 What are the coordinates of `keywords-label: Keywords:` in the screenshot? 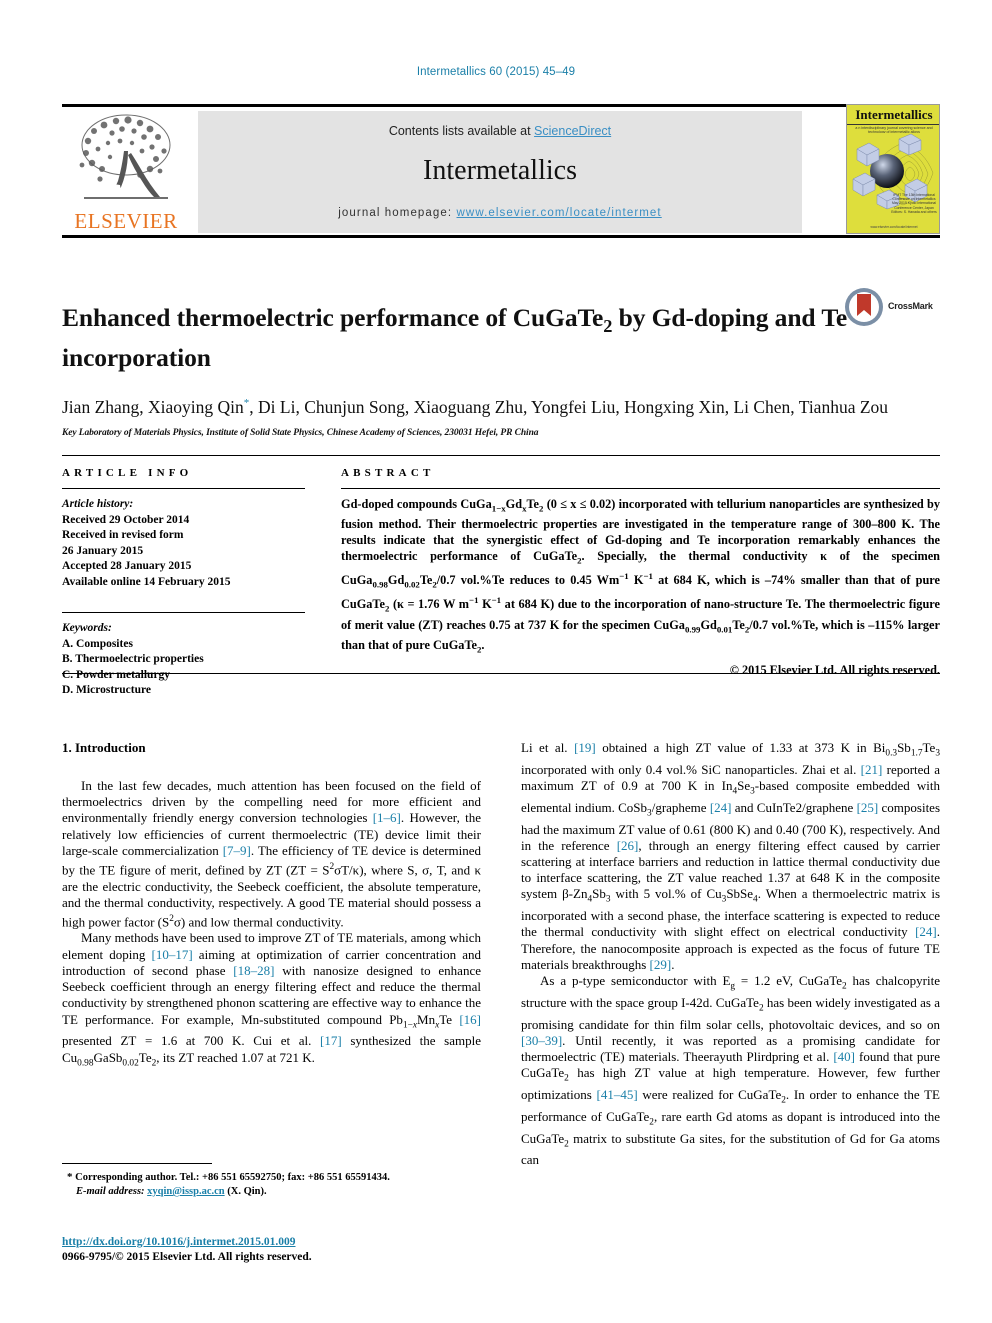 It's located at (87, 628).